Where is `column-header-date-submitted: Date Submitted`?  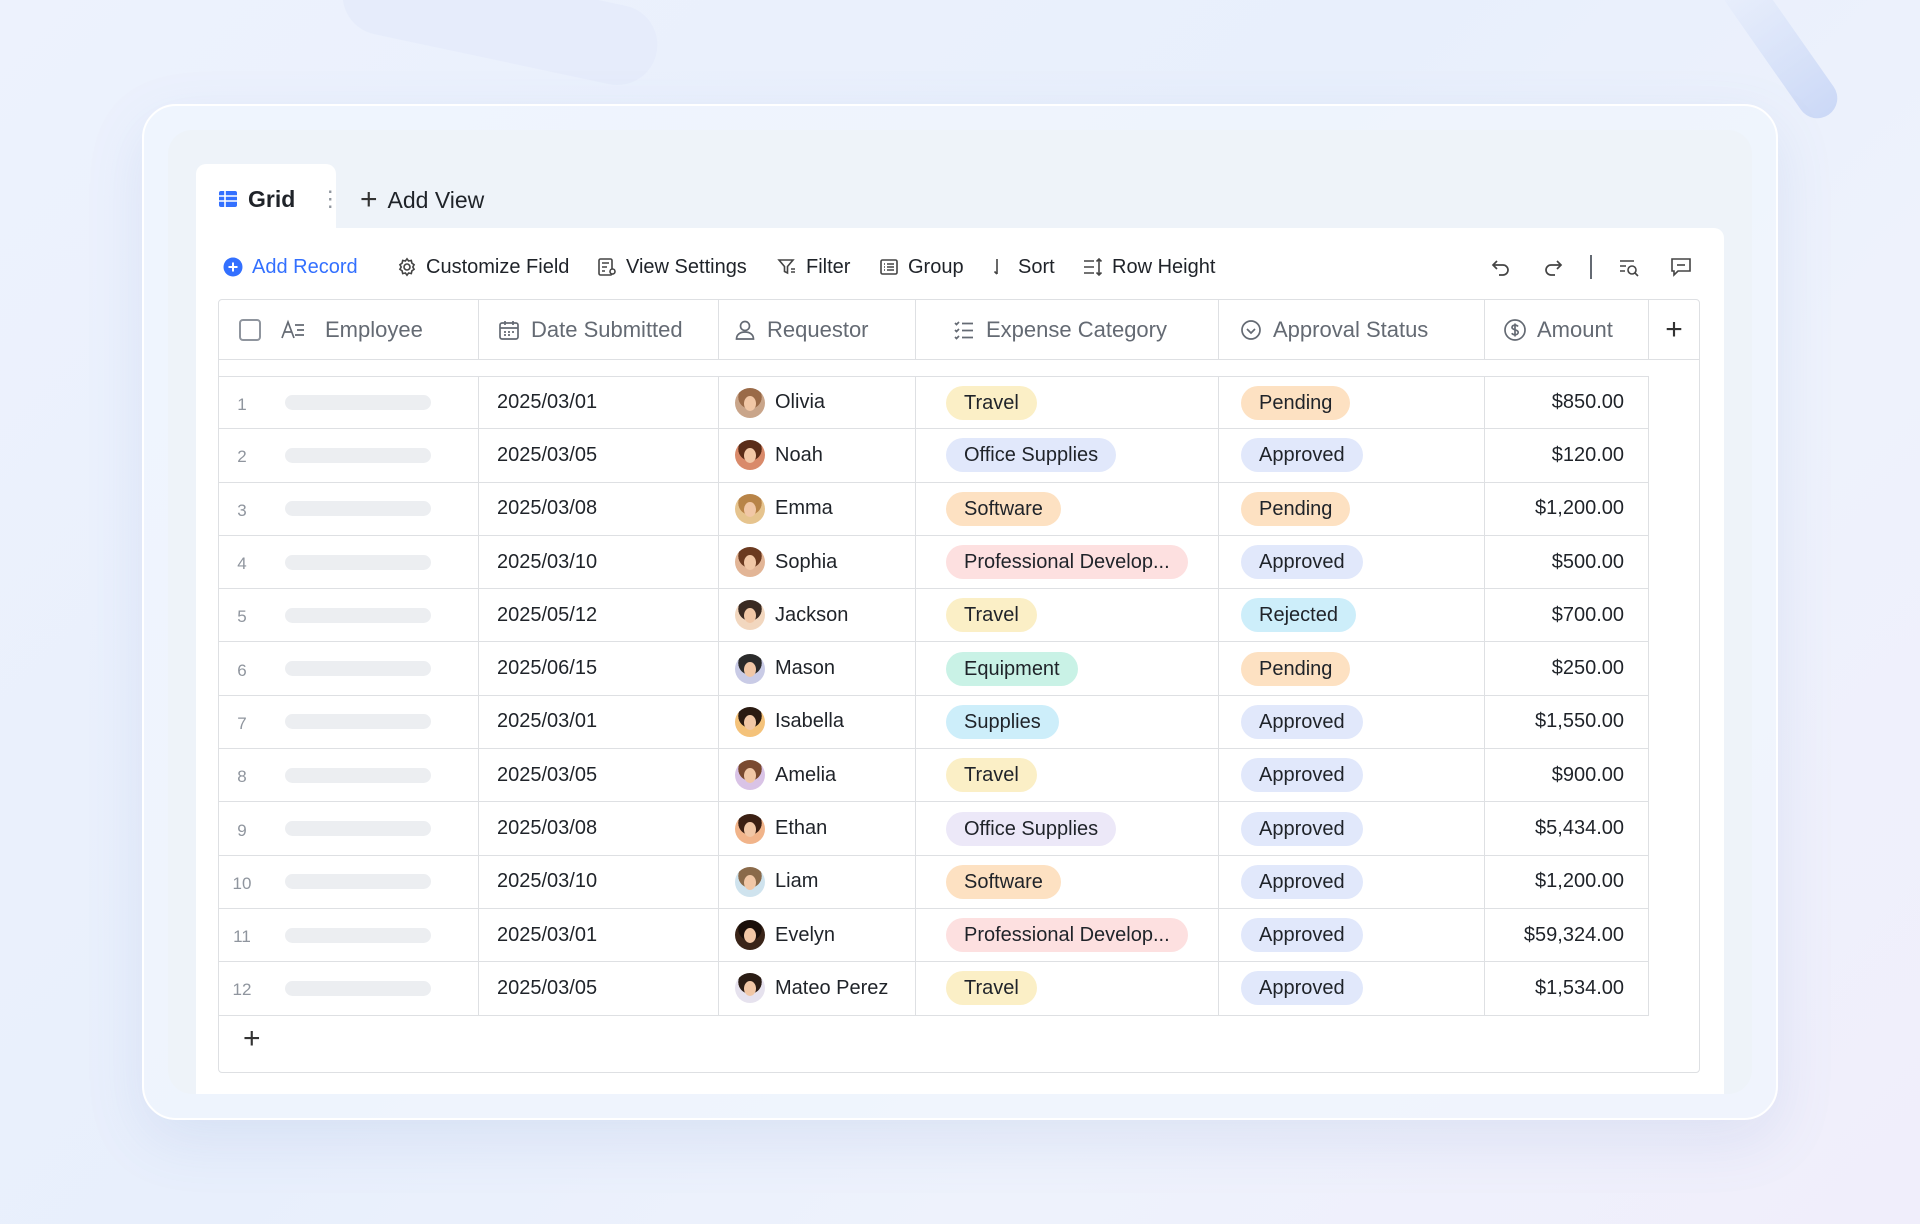 column-header-date-submitted: Date Submitted is located at coordinates (599, 330).